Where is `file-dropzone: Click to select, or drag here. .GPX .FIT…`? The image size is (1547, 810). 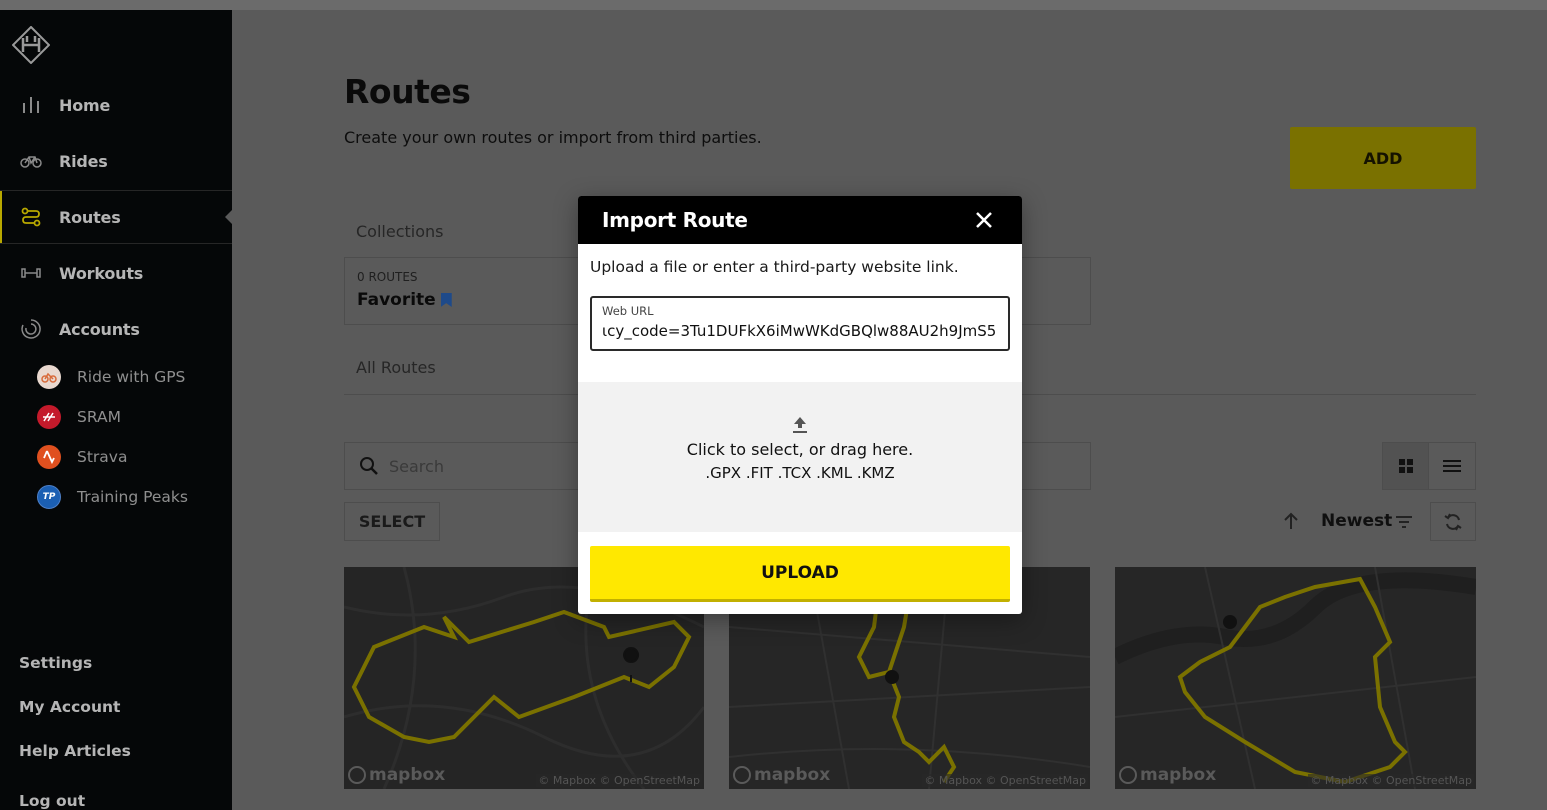
file-dropzone: Click to select, or drag here. .GPX .FIT… is located at coordinates (800, 457).